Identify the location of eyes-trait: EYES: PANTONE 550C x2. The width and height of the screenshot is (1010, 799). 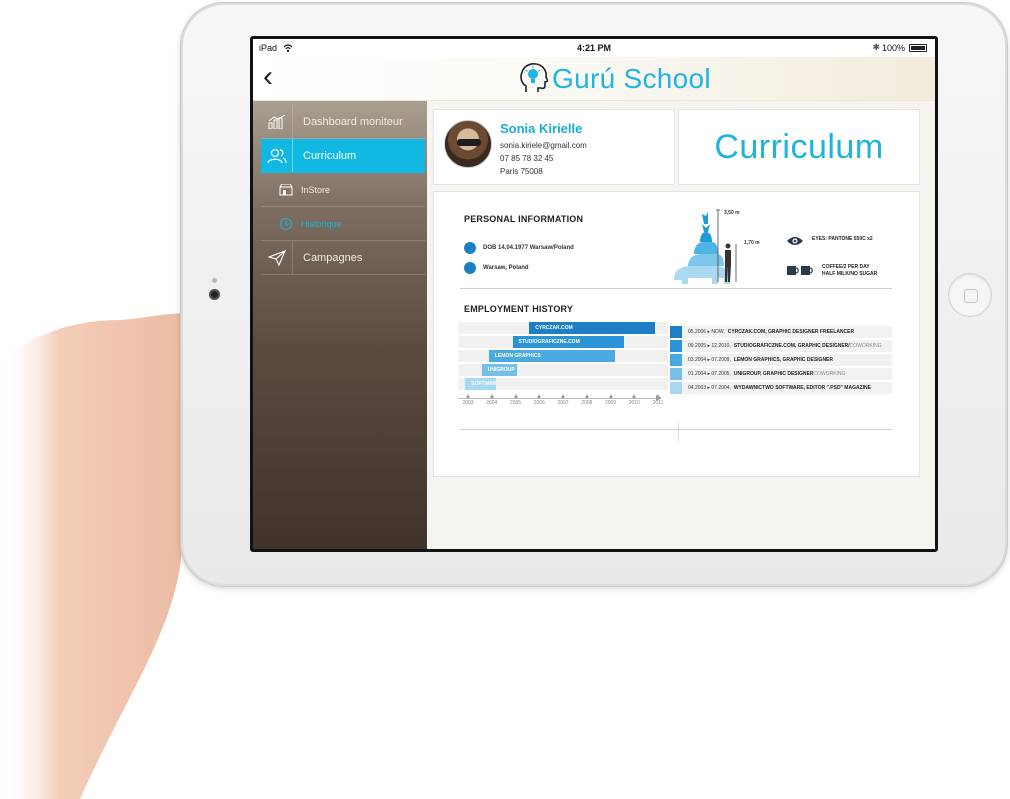
(829, 241).